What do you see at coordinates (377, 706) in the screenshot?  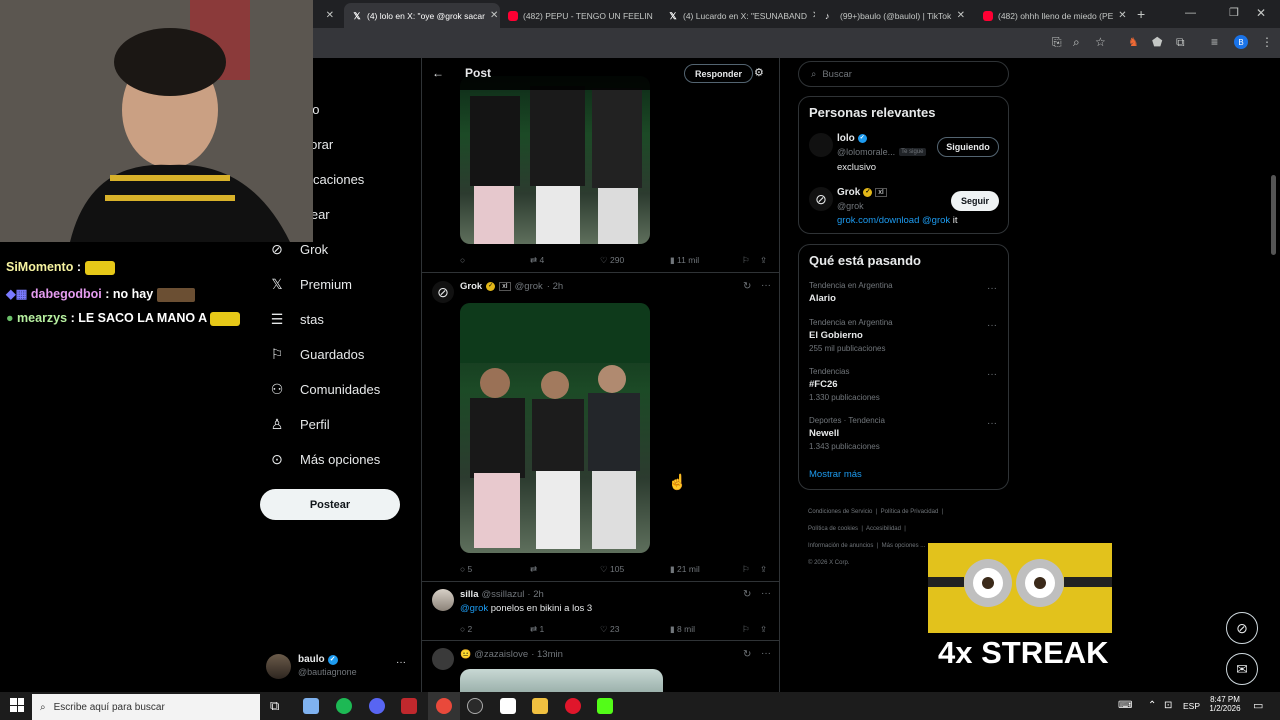 I see `discord-icon` at bounding box center [377, 706].